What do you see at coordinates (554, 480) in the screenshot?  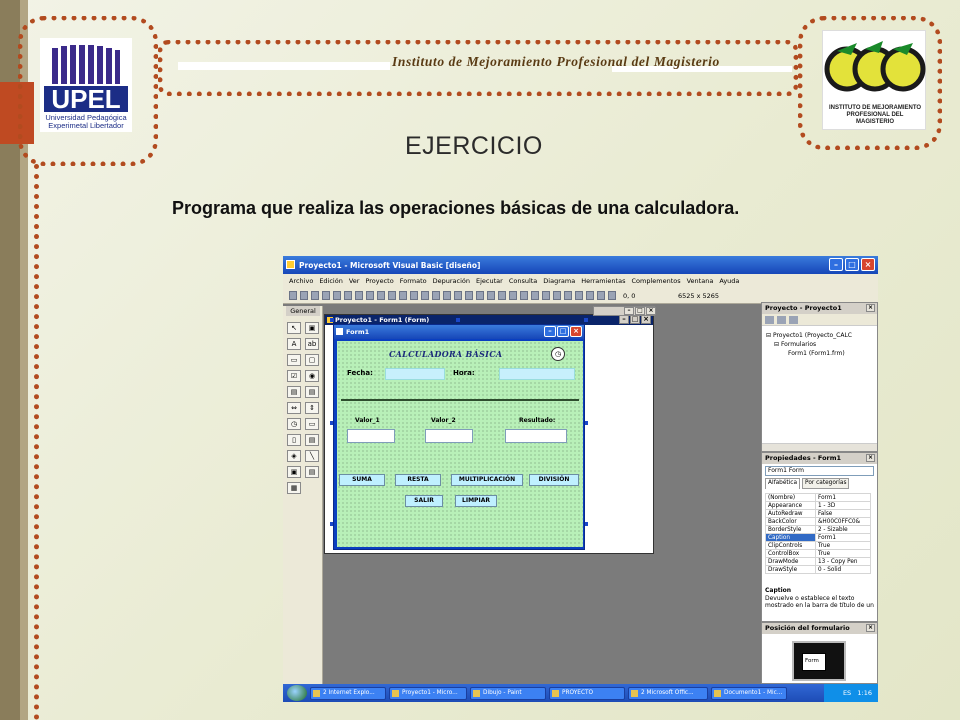 I see `division-button: DIVISIÓN` at bounding box center [554, 480].